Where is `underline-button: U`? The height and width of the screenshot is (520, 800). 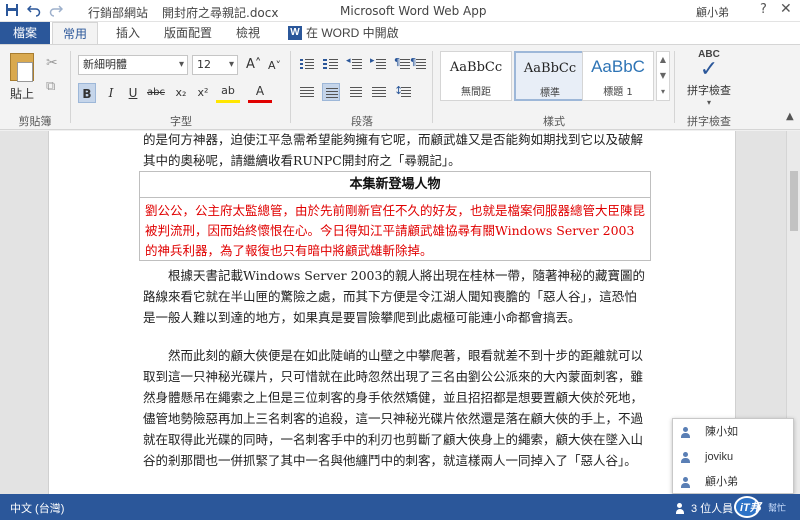 underline-button: U is located at coordinates (133, 93).